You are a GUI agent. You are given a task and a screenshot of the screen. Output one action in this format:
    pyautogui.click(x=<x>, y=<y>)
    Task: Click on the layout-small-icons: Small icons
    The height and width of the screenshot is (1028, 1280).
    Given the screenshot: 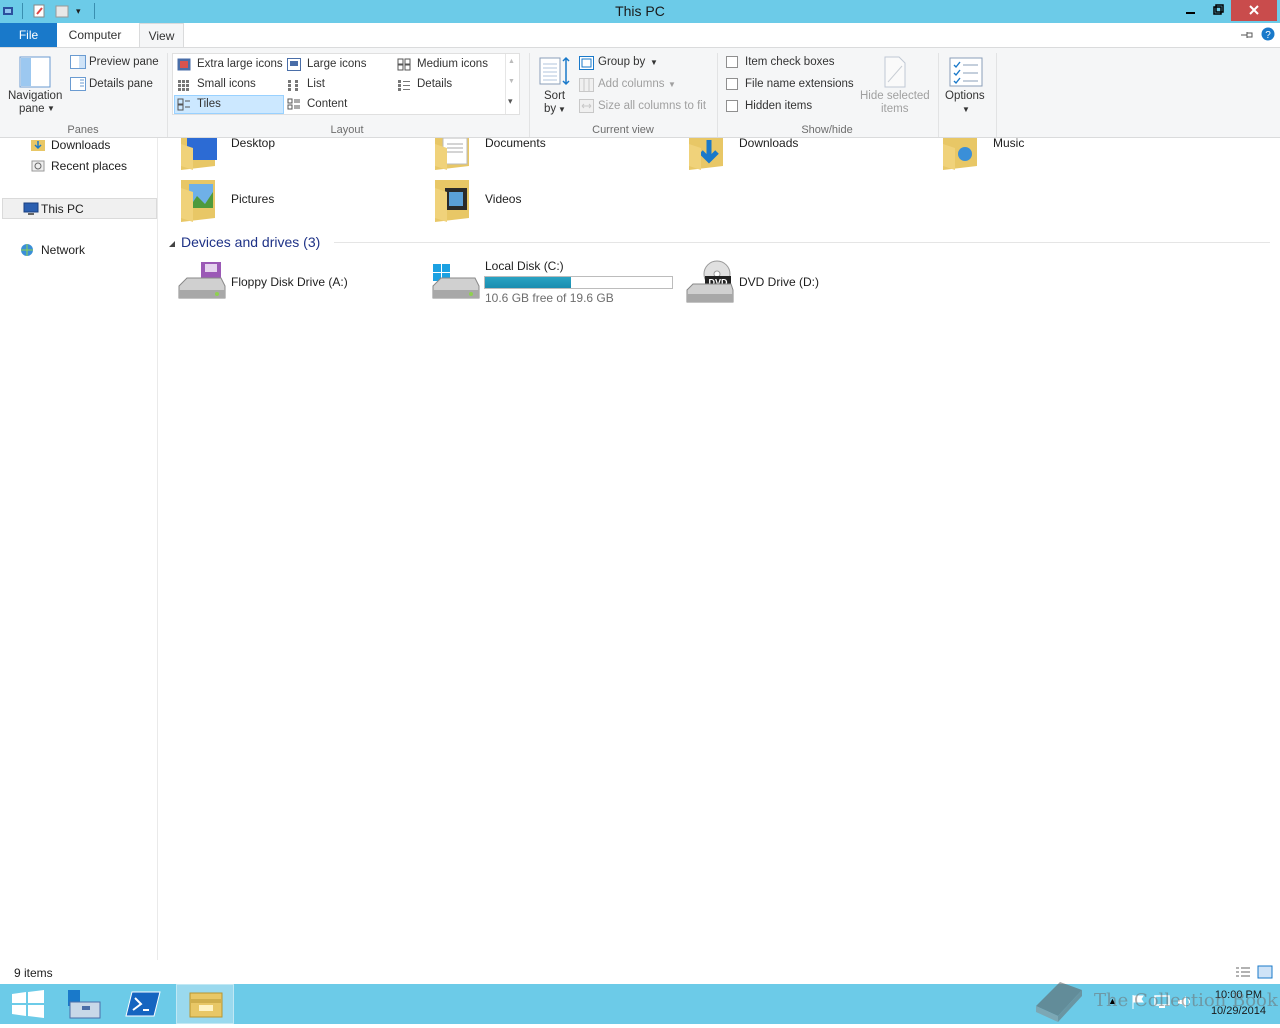 What is the action you would take?
    pyautogui.click(x=226, y=84)
    